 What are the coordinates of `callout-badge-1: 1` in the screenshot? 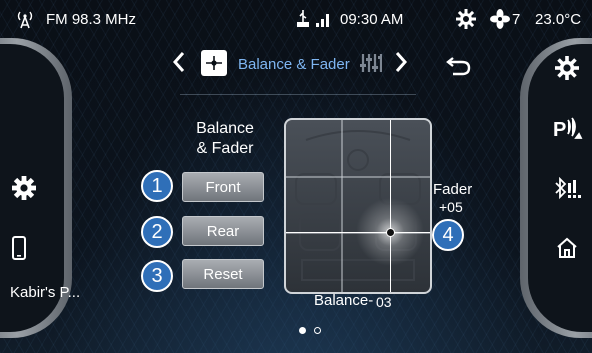 It's located at (157, 186).